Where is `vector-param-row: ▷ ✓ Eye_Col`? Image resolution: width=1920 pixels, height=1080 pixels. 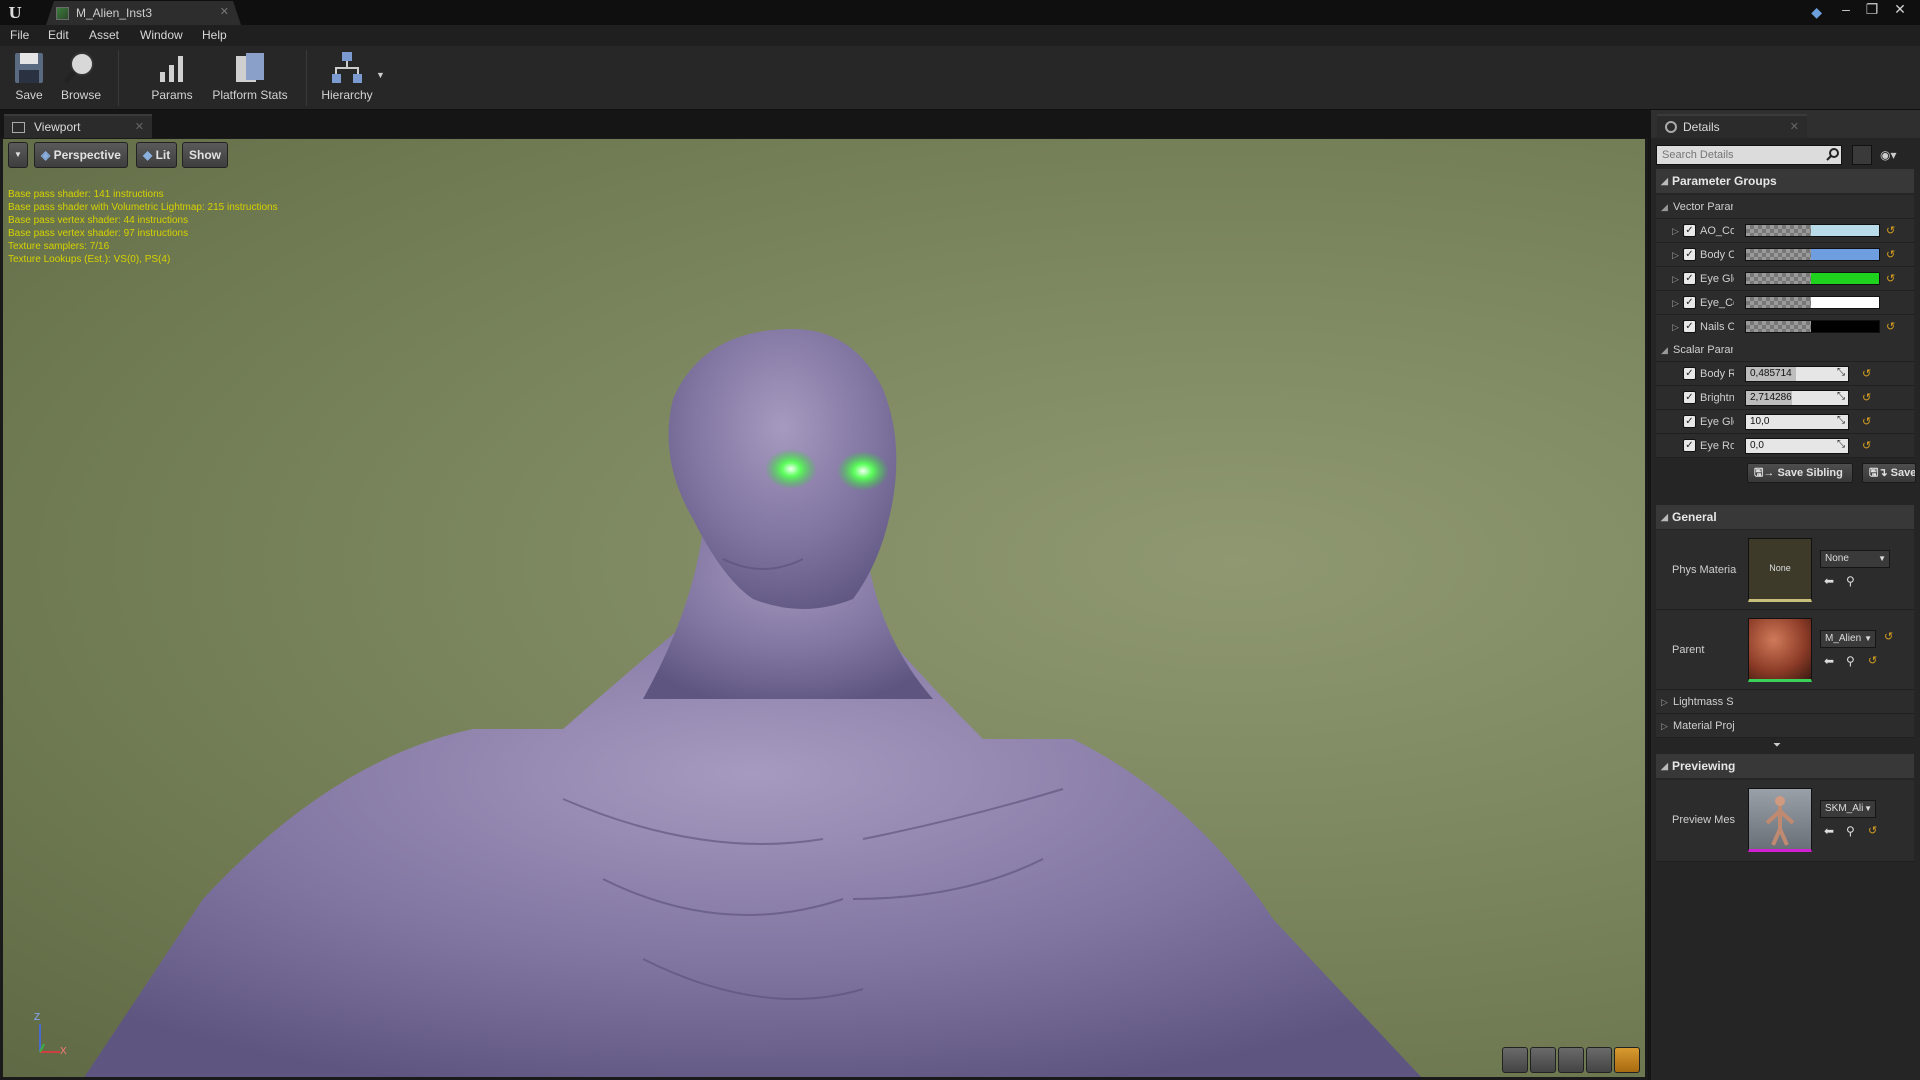 vector-param-row: ▷ ✓ Eye_Col is located at coordinates (1785, 303).